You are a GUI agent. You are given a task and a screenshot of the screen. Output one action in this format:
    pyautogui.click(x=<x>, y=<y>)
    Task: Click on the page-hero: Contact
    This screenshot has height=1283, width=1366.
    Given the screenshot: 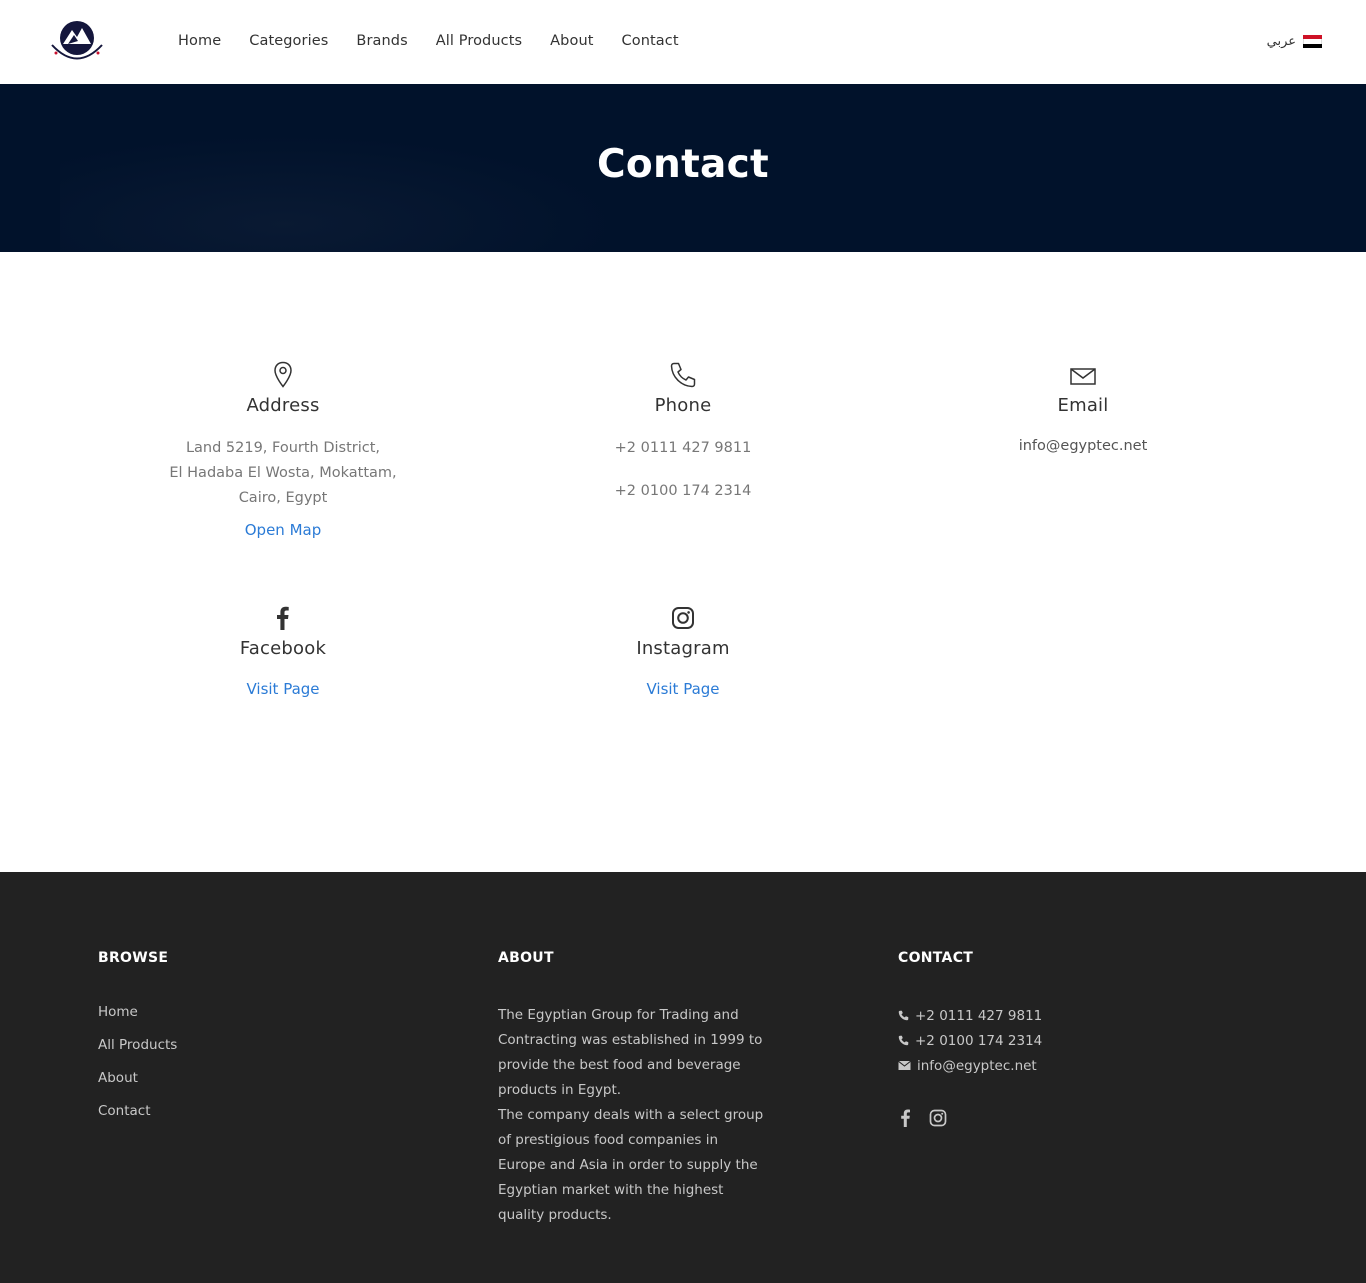 What is the action you would take?
    pyautogui.click(x=683, y=168)
    